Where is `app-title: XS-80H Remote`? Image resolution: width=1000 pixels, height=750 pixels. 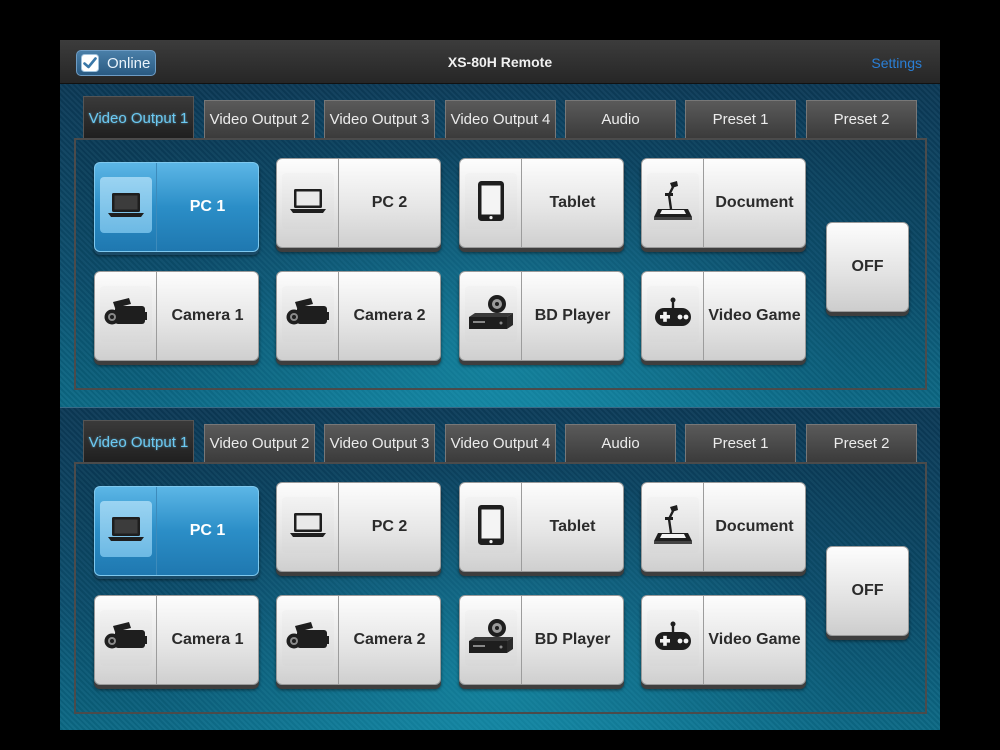
app-title: XS-80H Remote is located at coordinates (500, 62).